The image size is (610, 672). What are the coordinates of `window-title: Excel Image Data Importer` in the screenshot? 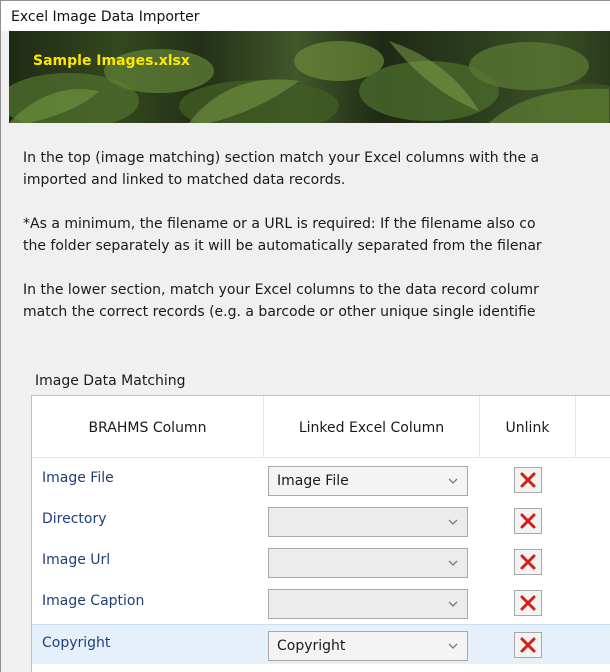 It's located at (105, 17).